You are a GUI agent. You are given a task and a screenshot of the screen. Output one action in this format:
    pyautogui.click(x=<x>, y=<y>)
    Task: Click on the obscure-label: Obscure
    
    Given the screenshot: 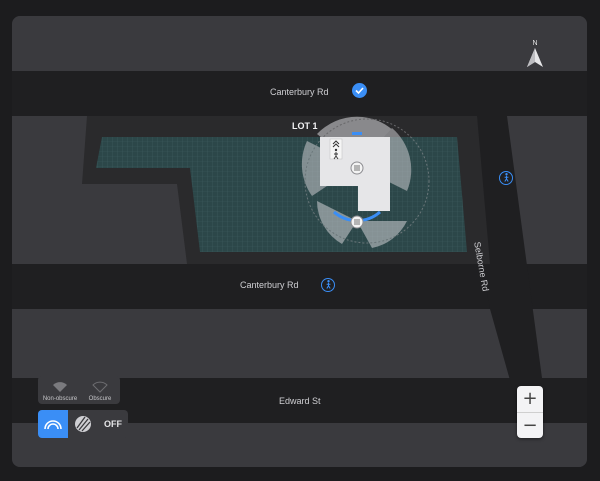 What is the action you would take?
    pyautogui.click(x=100, y=399)
    